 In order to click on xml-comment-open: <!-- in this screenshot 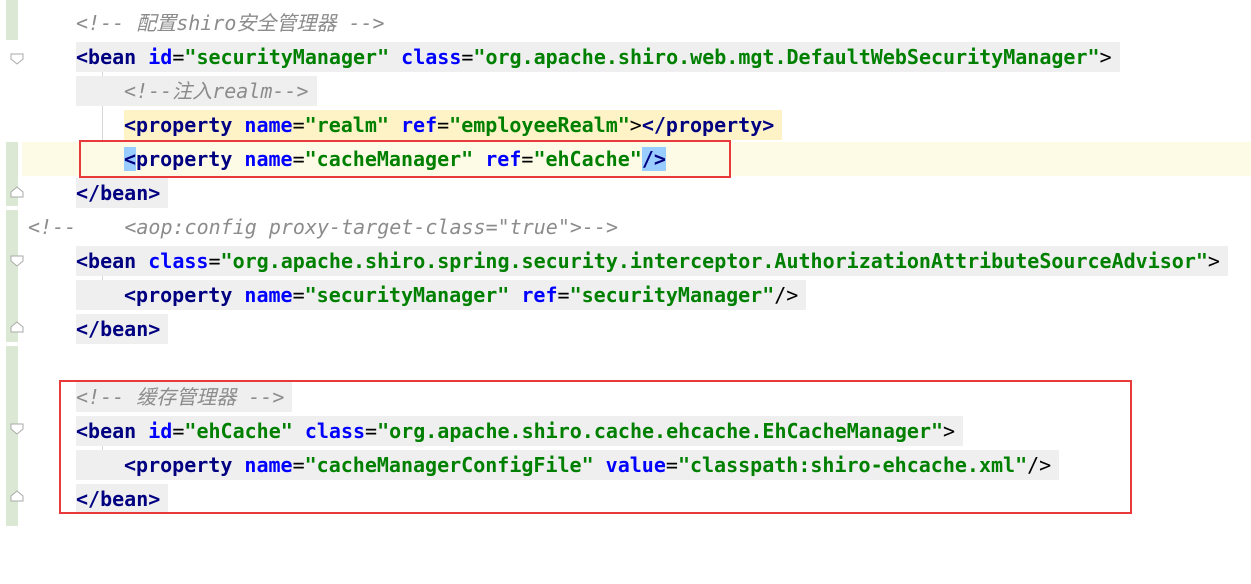, I will do `click(52, 227)`.